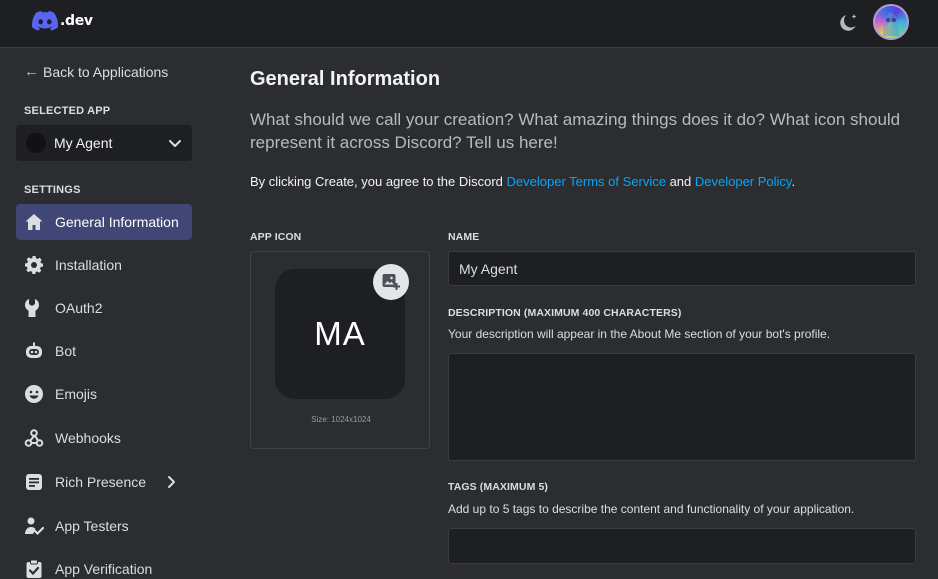 The width and height of the screenshot is (938, 579). Describe the element at coordinates (34, 351) in the screenshot. I see `robot-icon` at that location.